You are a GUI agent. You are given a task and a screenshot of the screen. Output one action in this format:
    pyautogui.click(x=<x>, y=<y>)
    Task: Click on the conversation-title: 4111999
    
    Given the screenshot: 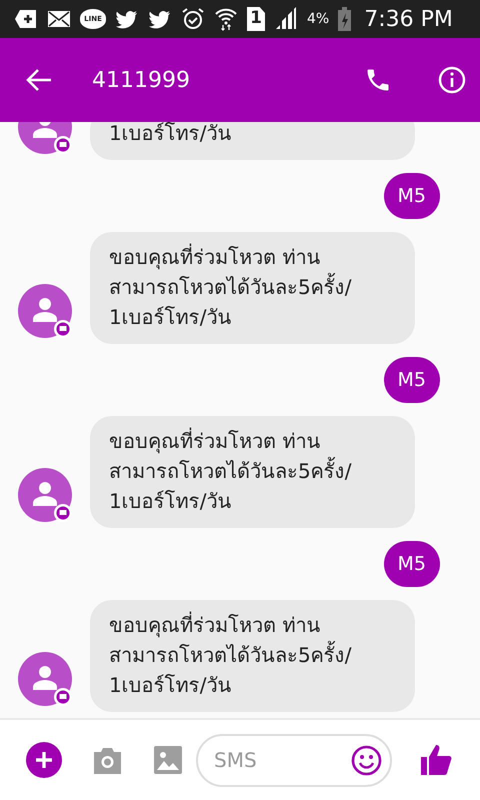 What is the action you would take?
    pyautogui.click(x=141, y=80)
    